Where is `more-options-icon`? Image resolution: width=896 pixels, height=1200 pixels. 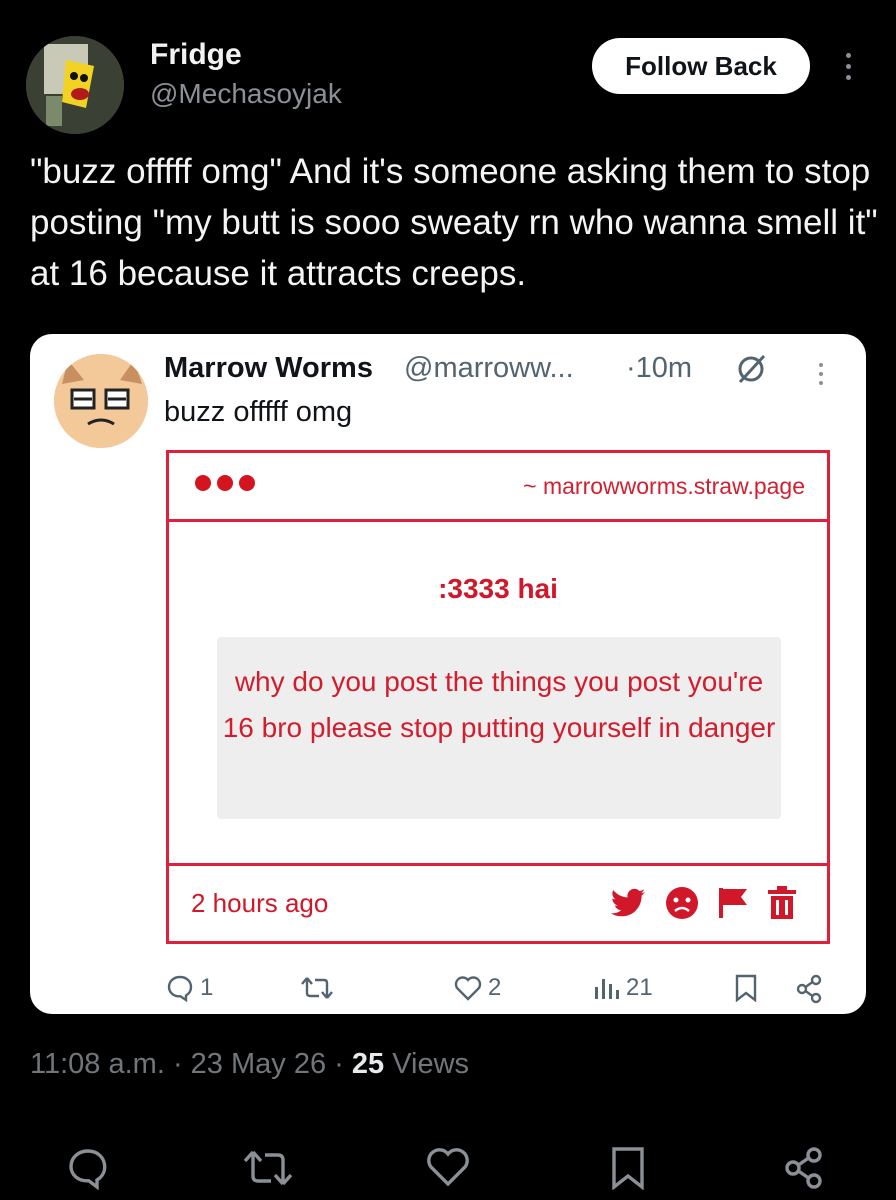
more-options-icon is located at coordinates (848, 66).